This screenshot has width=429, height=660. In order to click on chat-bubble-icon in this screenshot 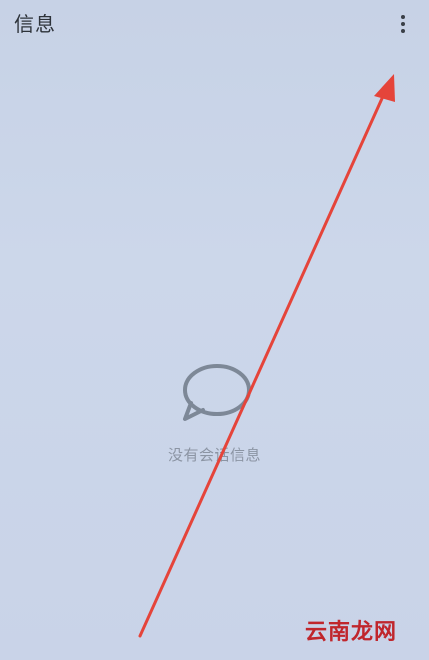, I will do `click(216, 392)`.